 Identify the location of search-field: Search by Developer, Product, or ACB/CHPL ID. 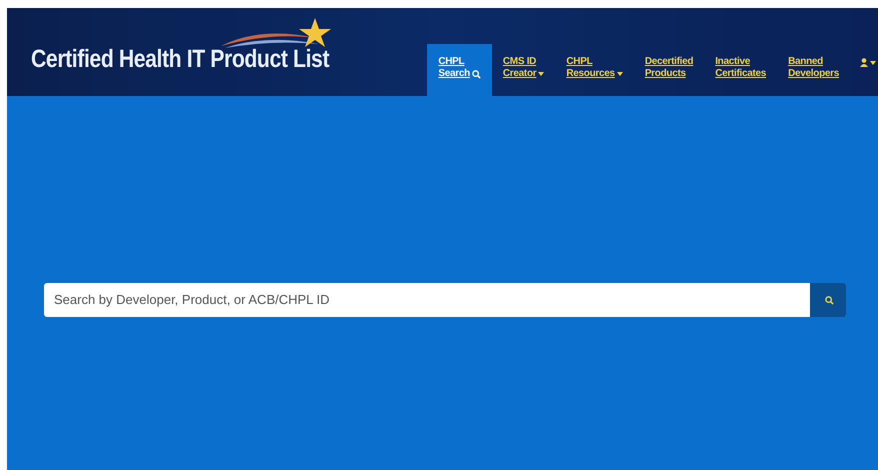
(427, 300).